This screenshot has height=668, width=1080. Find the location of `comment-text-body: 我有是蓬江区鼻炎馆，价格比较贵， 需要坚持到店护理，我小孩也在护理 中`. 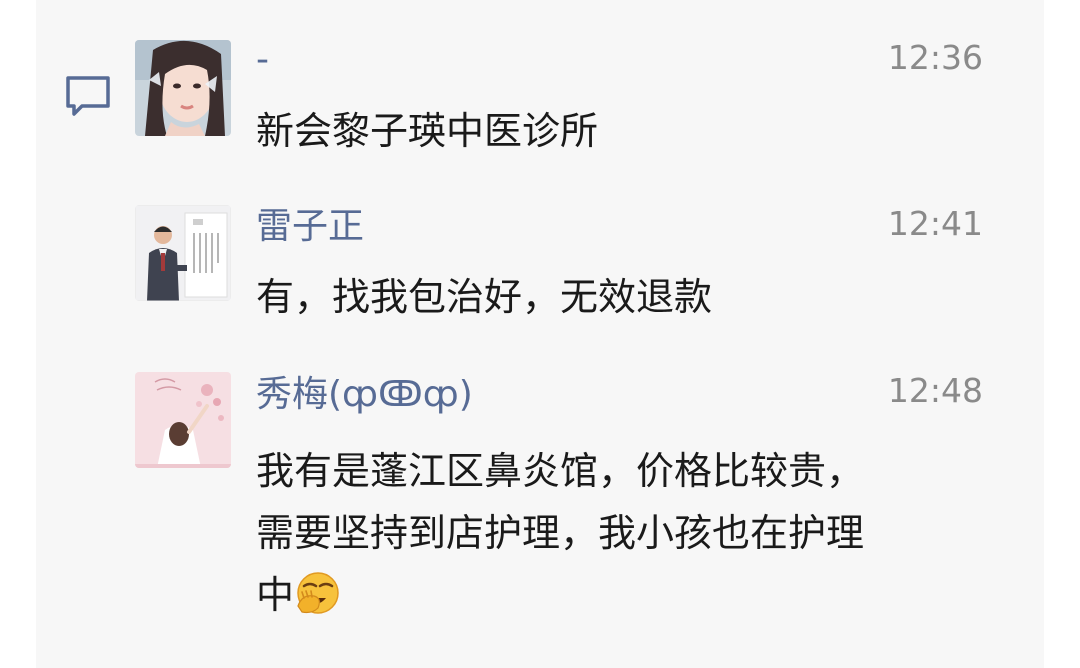

comment-text-body: 我有是蓬江区鼻炎馆，价格比较贵， 需要坚持到店护理，我小孩也在护理 中 is located at coordinates (560, 533).